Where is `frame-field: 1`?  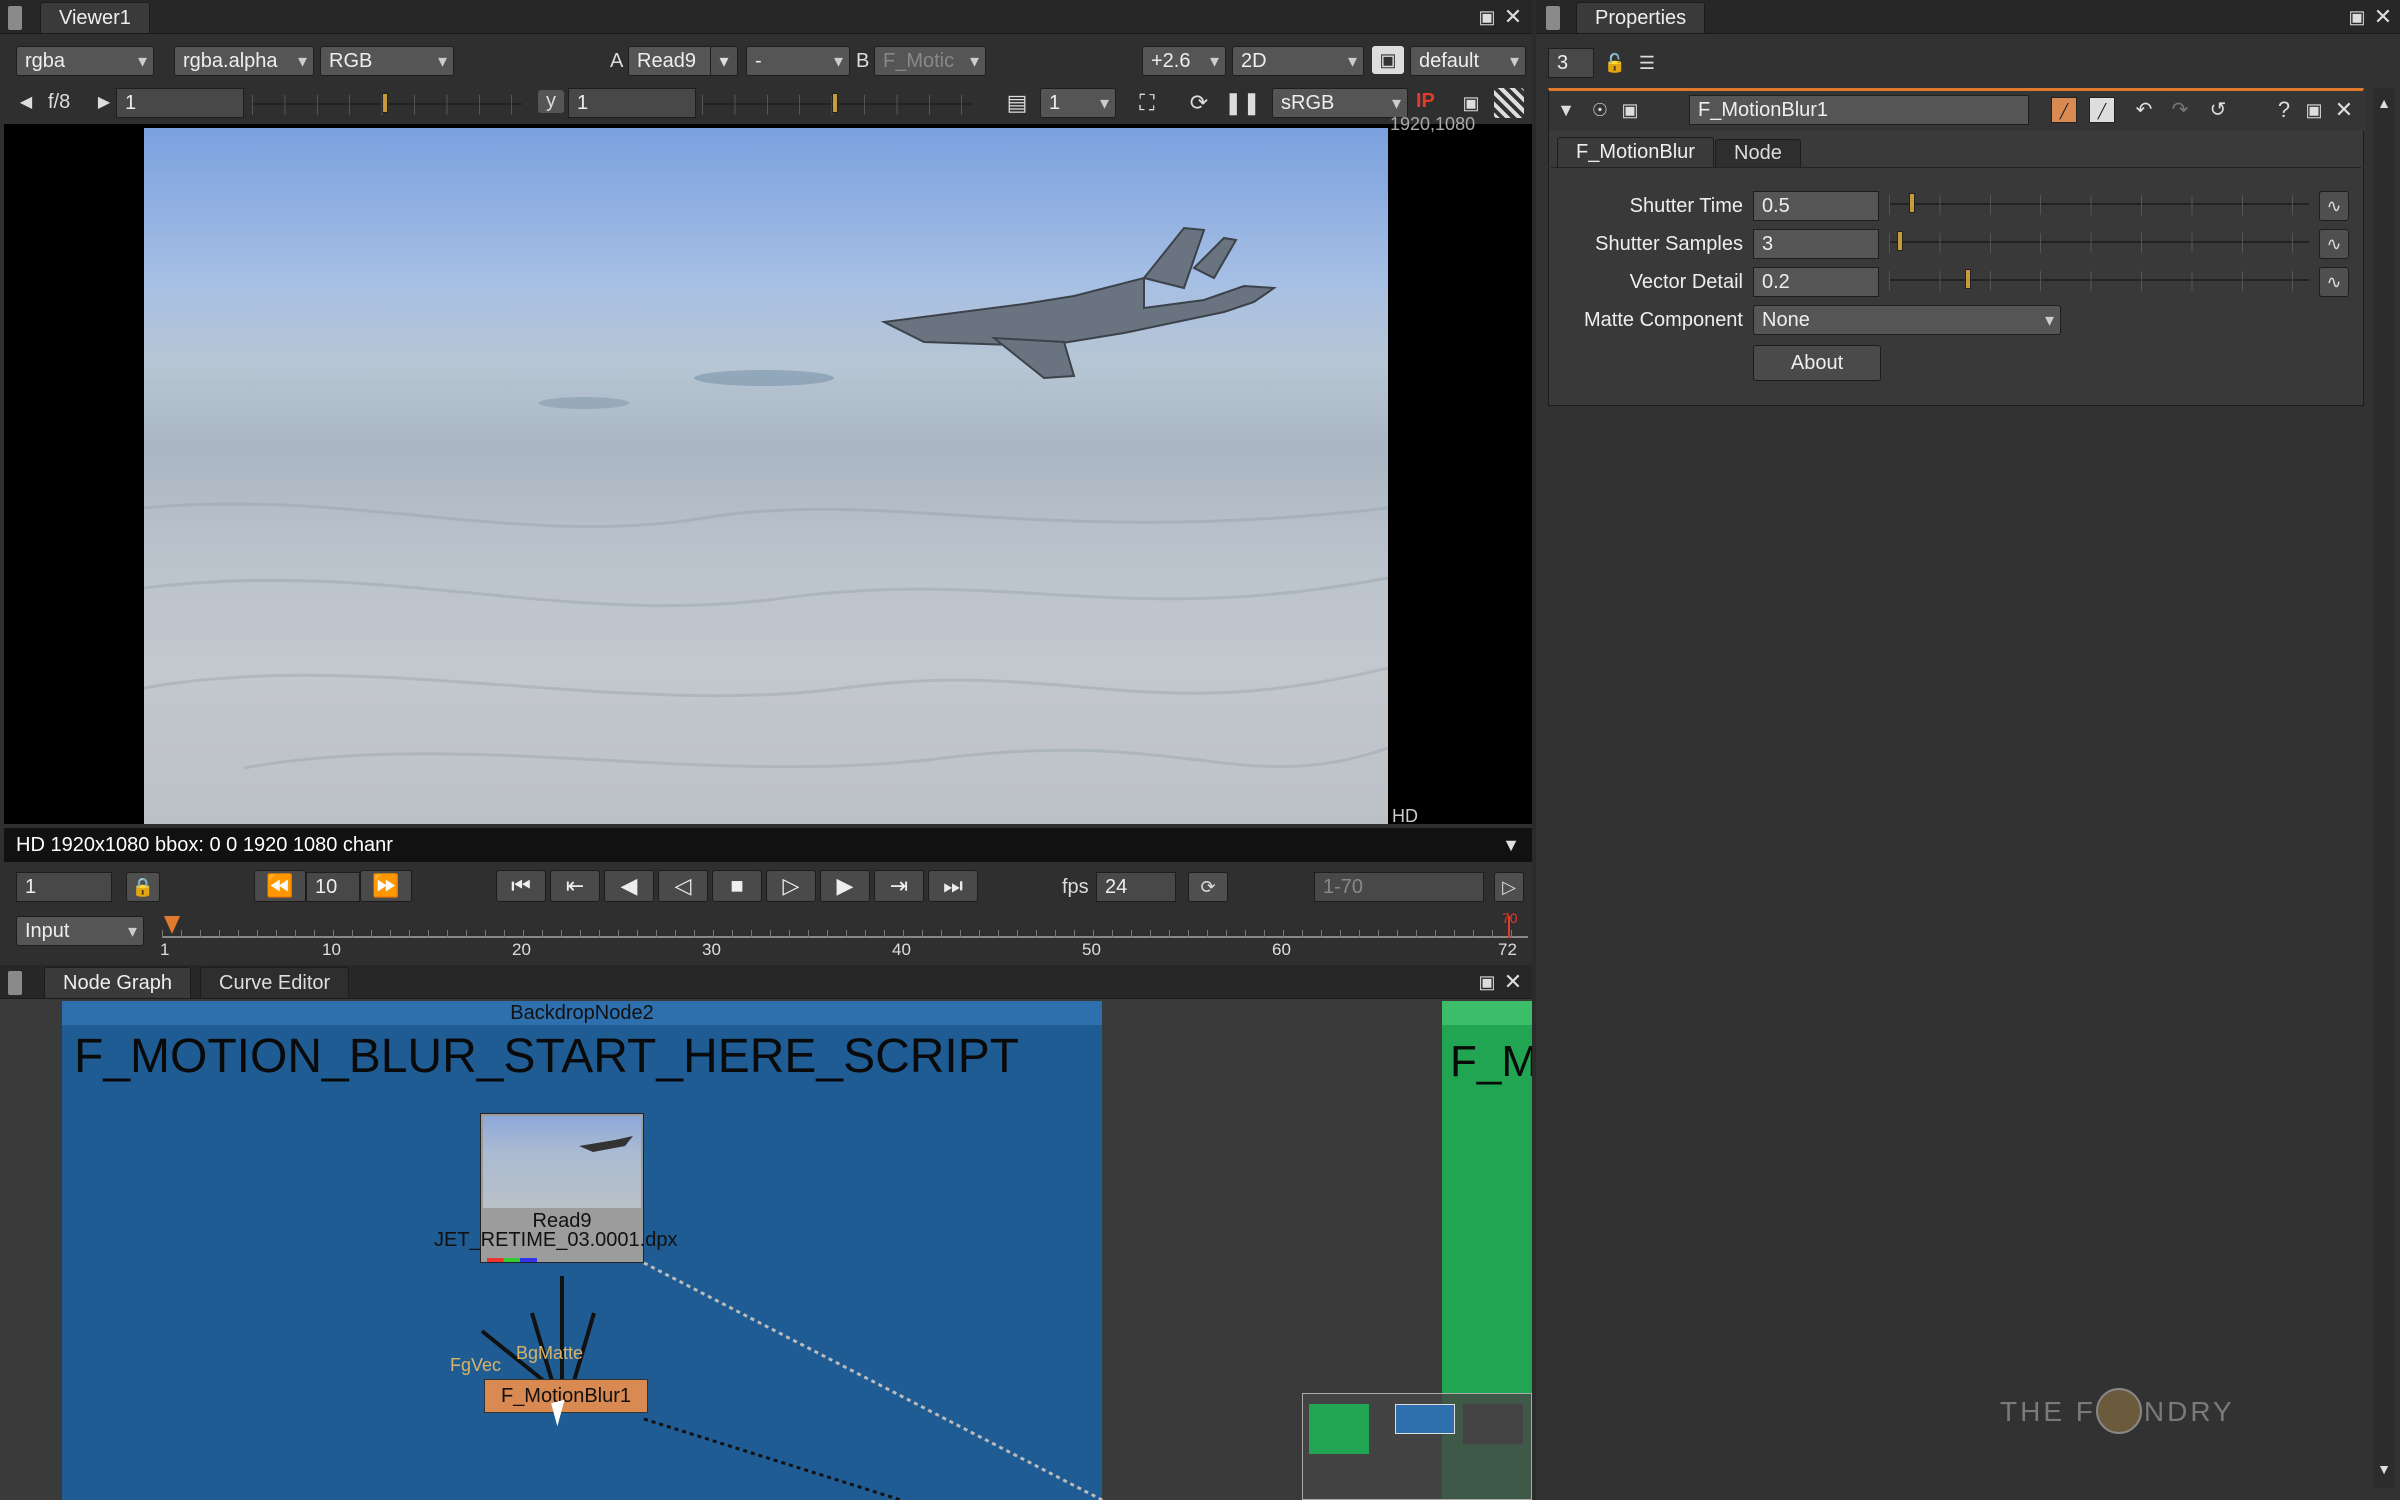 frame-field: 1 is located at coordinates (64, 887).